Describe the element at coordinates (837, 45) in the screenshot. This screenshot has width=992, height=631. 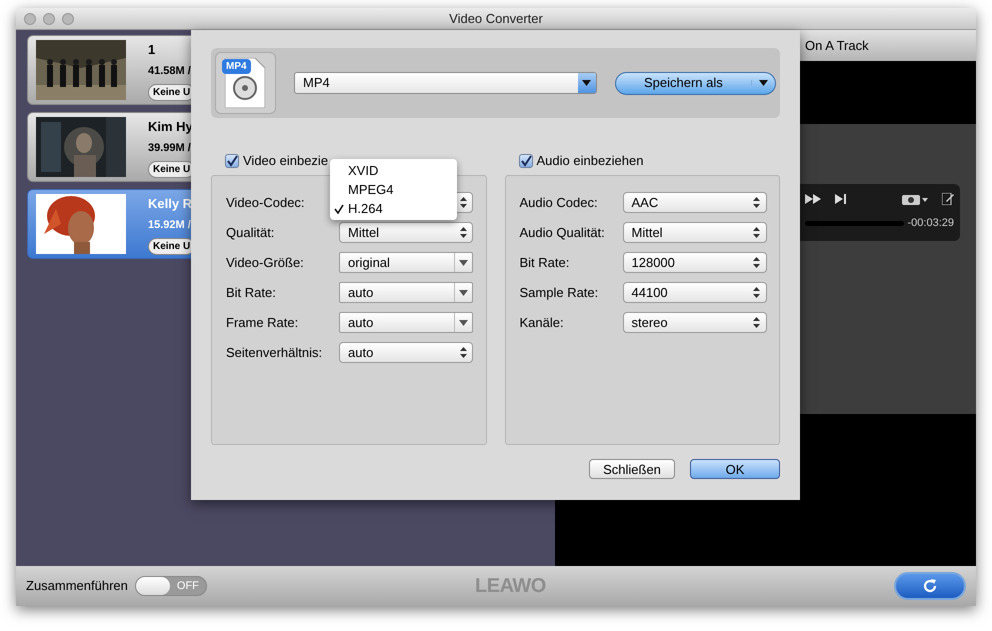
I see `video-title: On A Track` at that location.